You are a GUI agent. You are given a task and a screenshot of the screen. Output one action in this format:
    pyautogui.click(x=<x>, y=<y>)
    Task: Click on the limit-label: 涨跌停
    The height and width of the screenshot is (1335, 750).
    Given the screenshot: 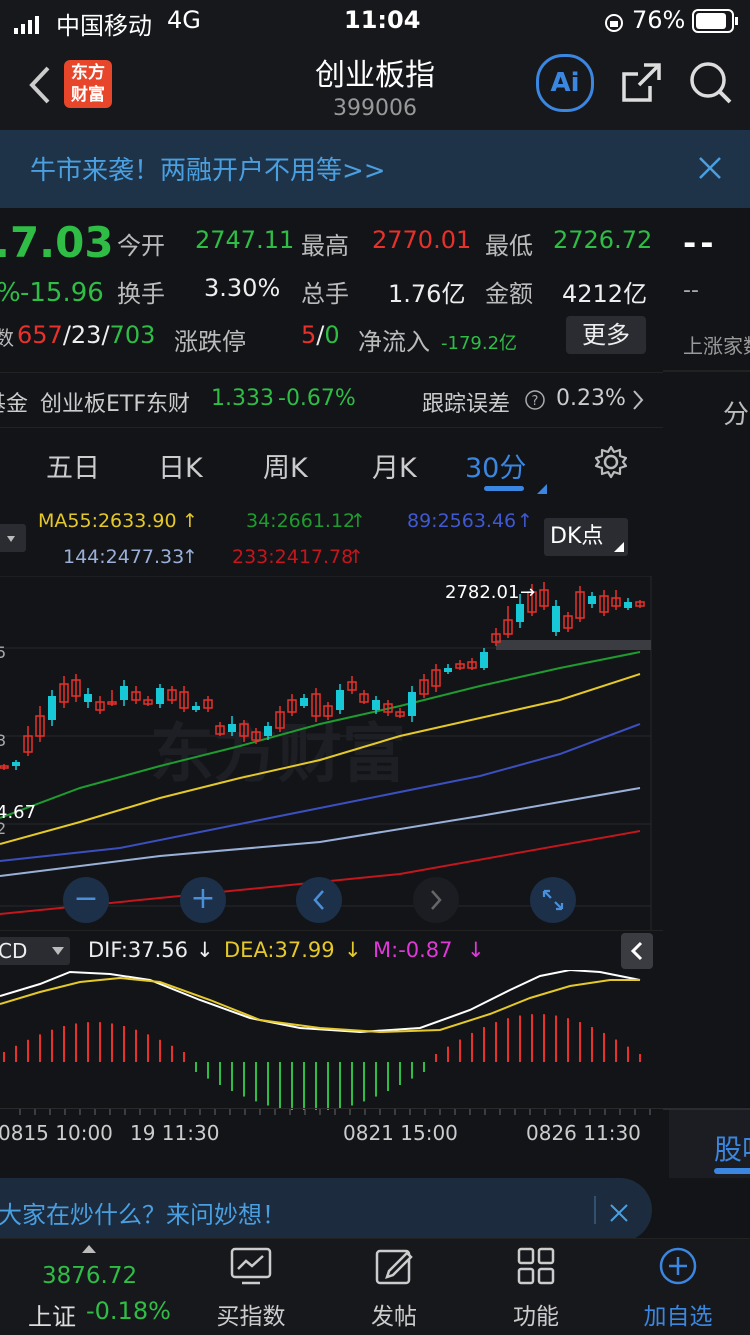 What is the action you would take?
    pyautogui.click(x=210, y=342)
    